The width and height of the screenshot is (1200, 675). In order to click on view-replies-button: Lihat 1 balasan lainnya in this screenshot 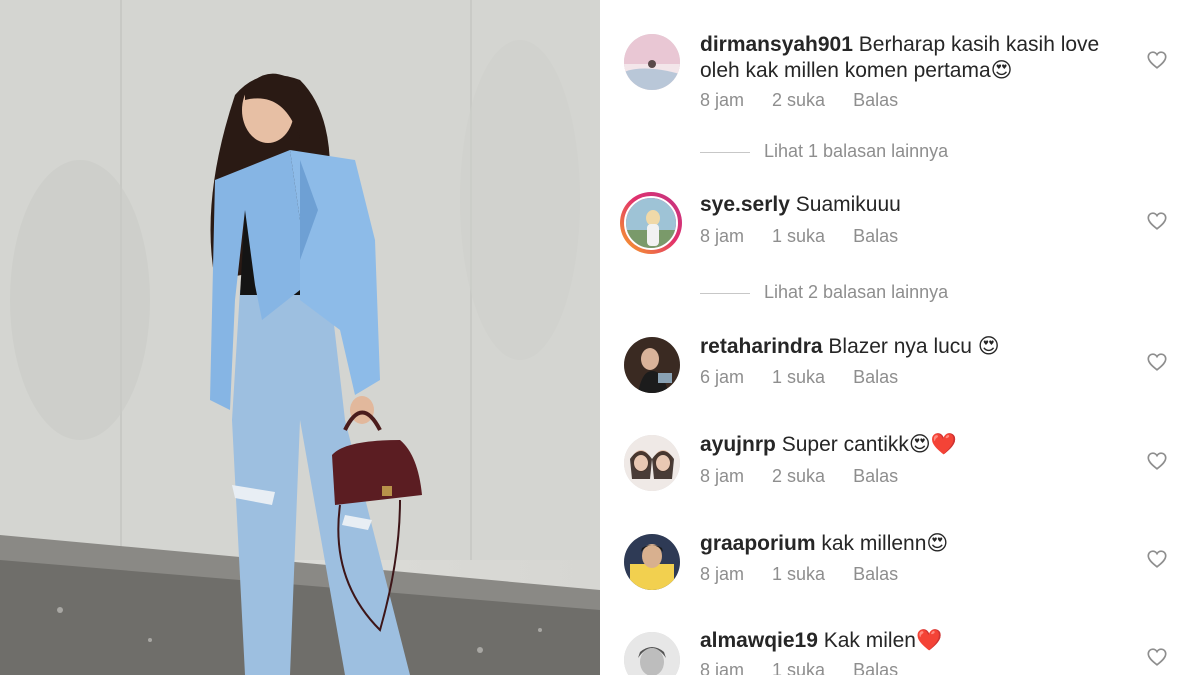, I will do `click(824, 151)`.